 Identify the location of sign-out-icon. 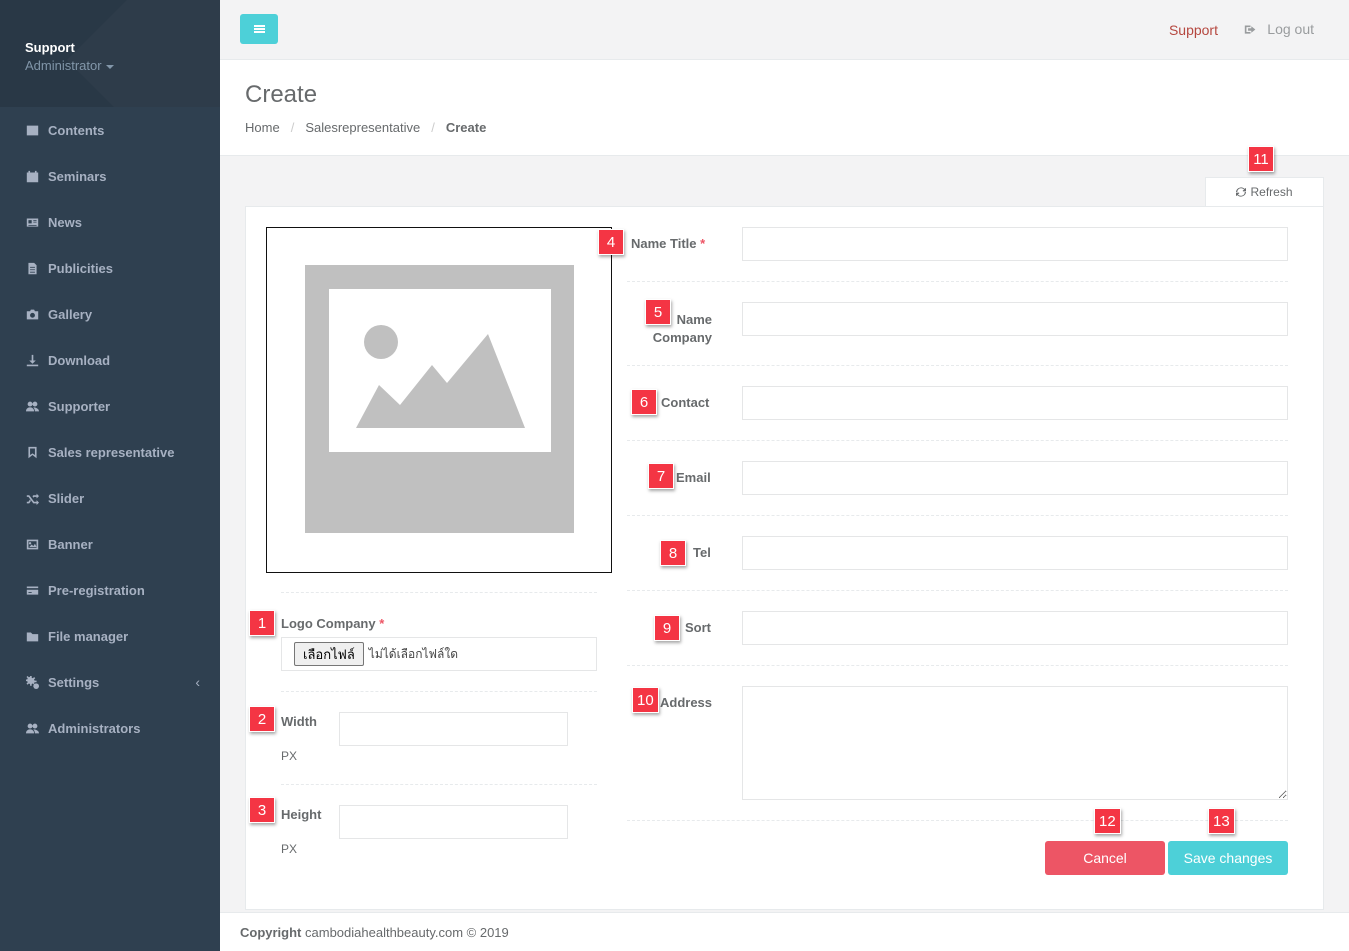
(1250, 29).